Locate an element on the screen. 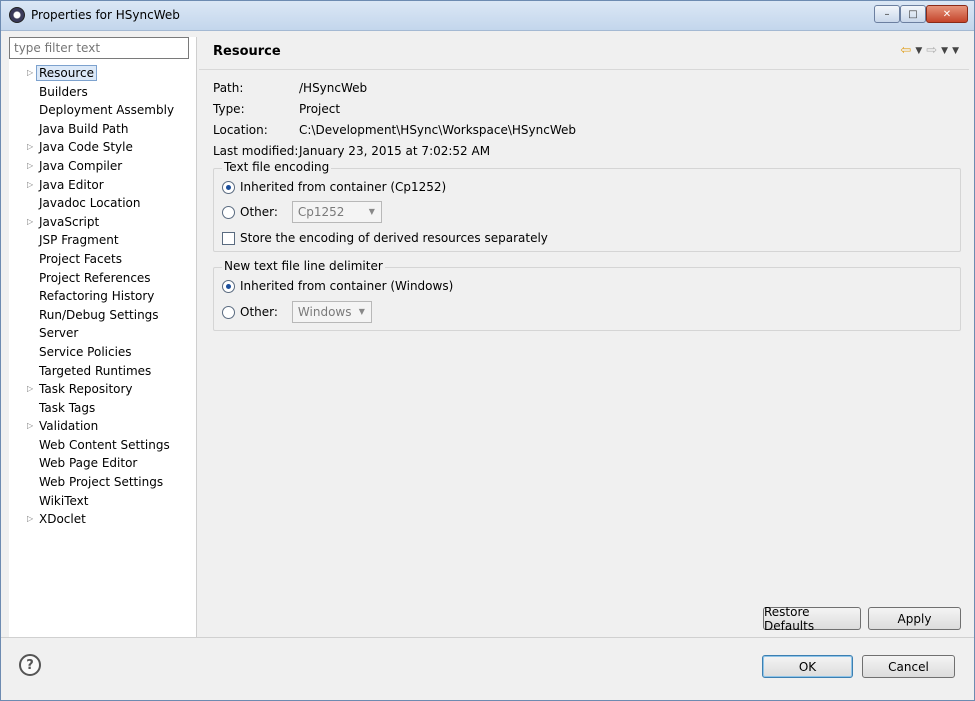 The image size is (975, 701). sidebar-item: Web Content Settings is located at coordinates (103, 445).